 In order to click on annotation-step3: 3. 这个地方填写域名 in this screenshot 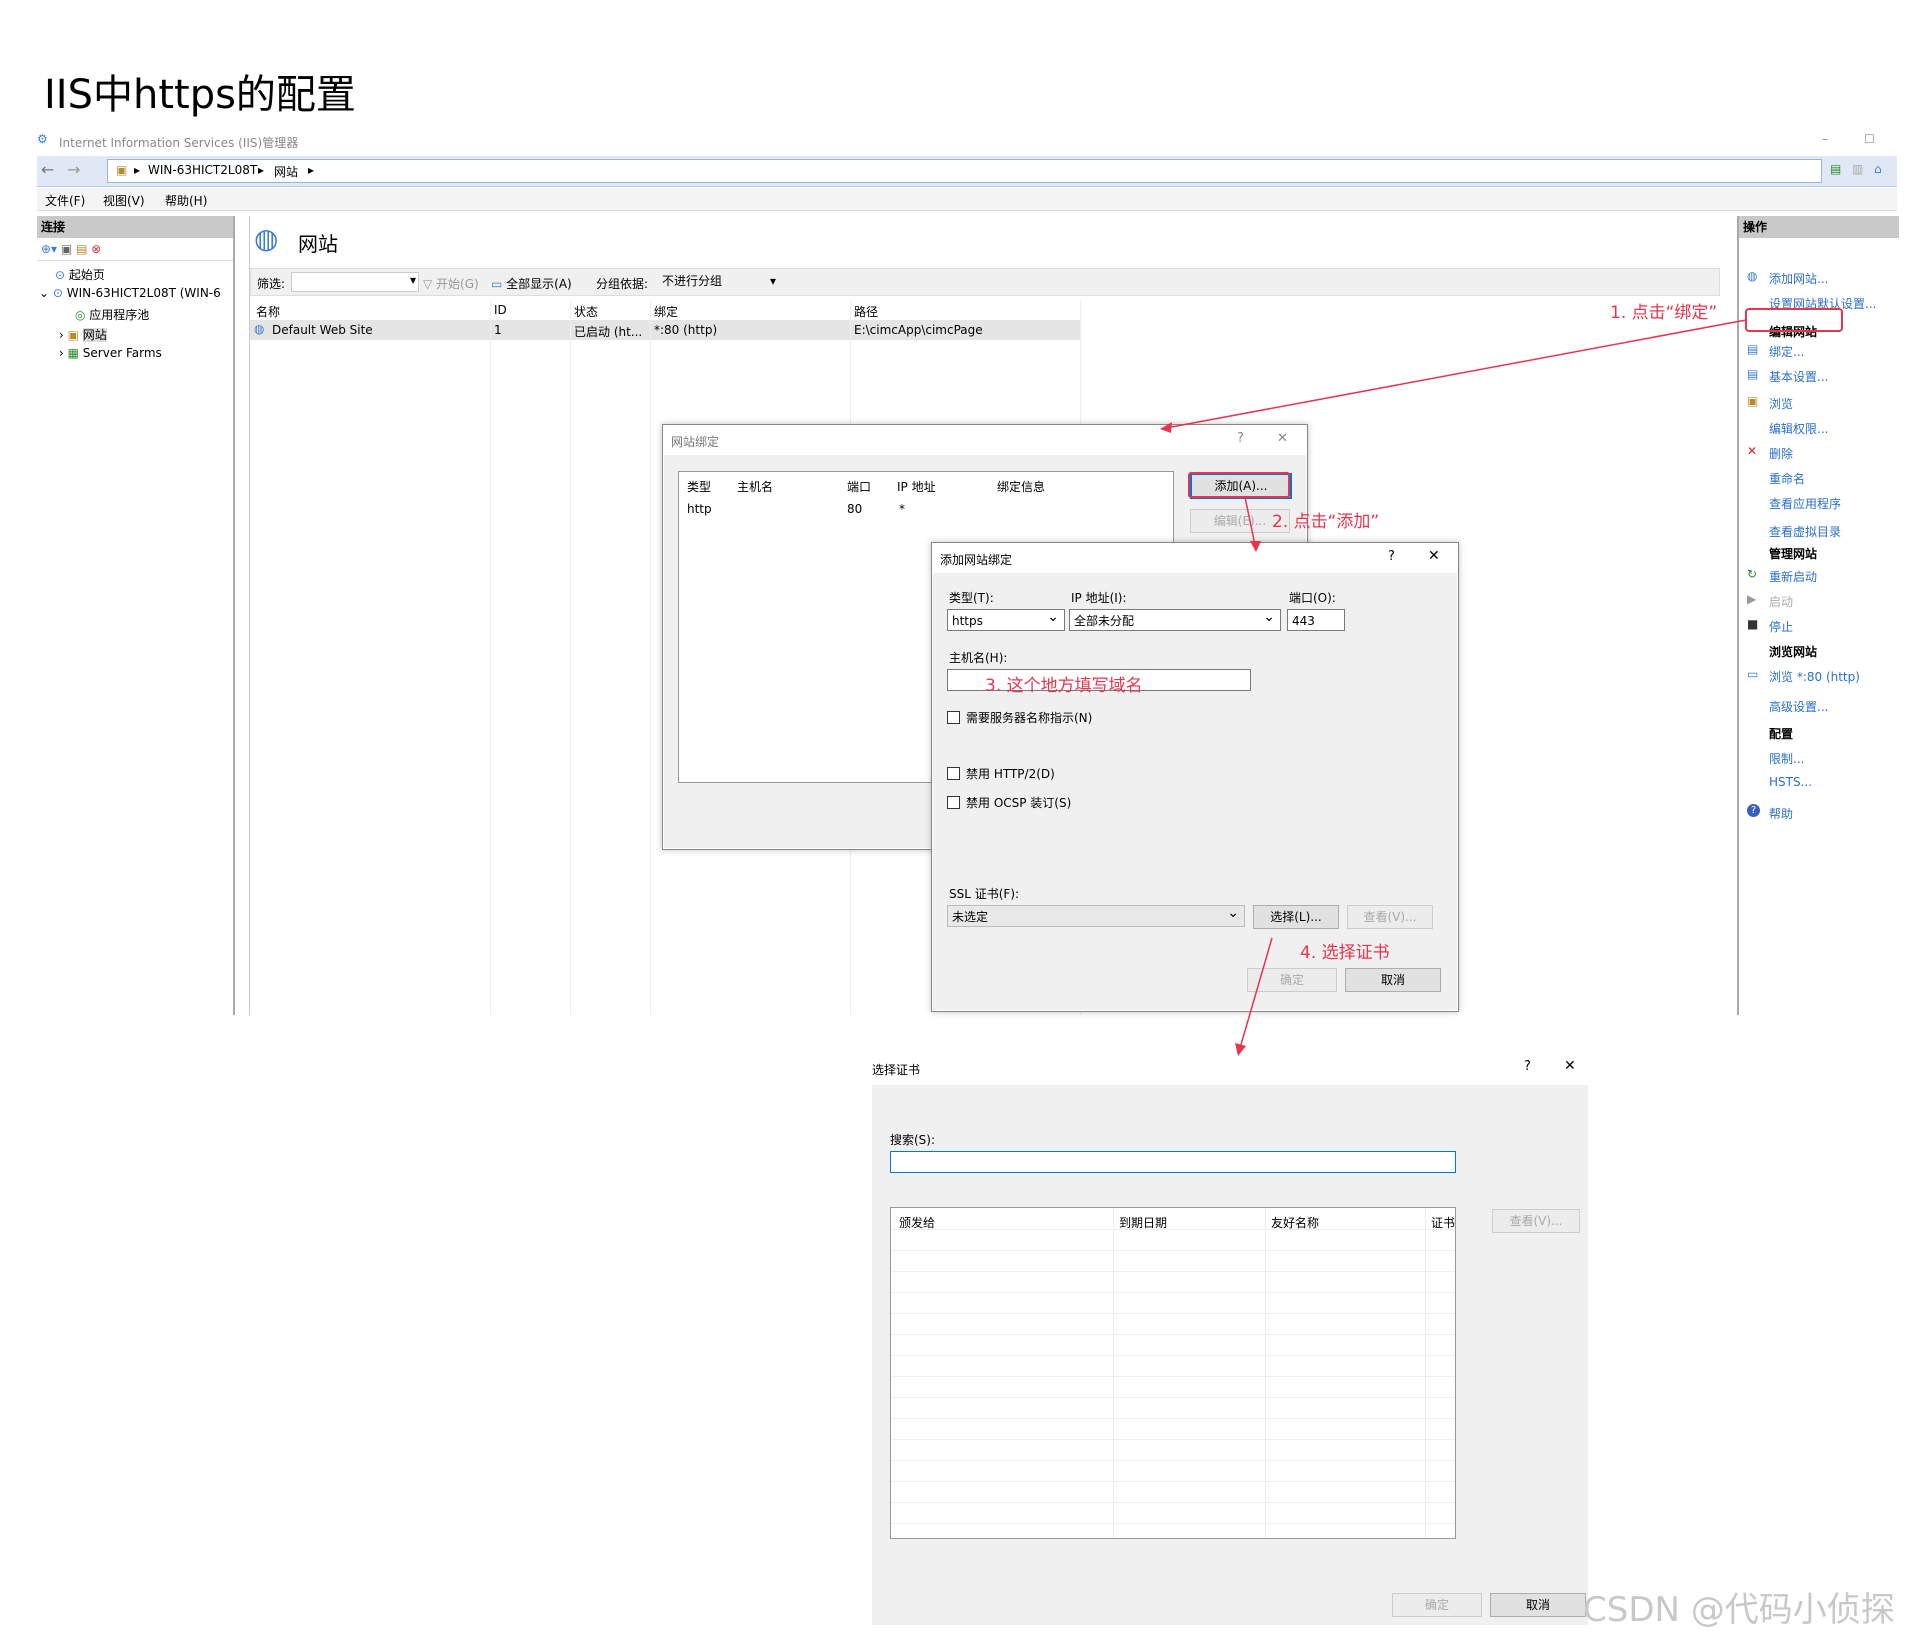, I will do `click(1064, 686)`.